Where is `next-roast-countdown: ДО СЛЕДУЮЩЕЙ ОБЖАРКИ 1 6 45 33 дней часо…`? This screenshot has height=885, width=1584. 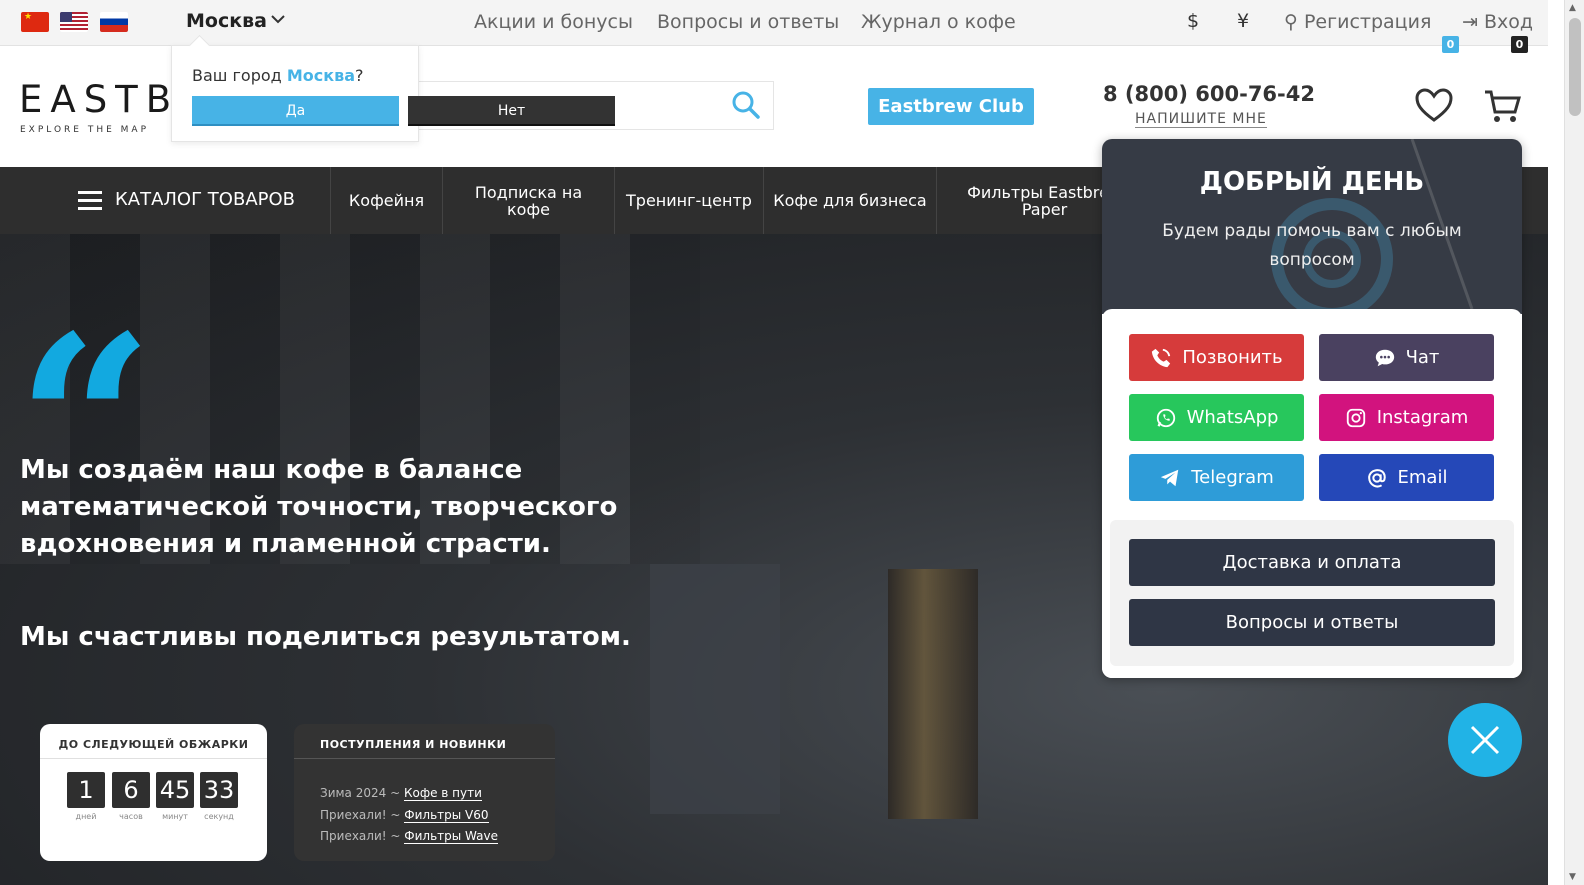 next-roast-countdown: ДО СЛЕДУЮЩЕЙ ОБЖАРКИ 1 6 45 33 дней часо… is located at coordinates (153, 792).